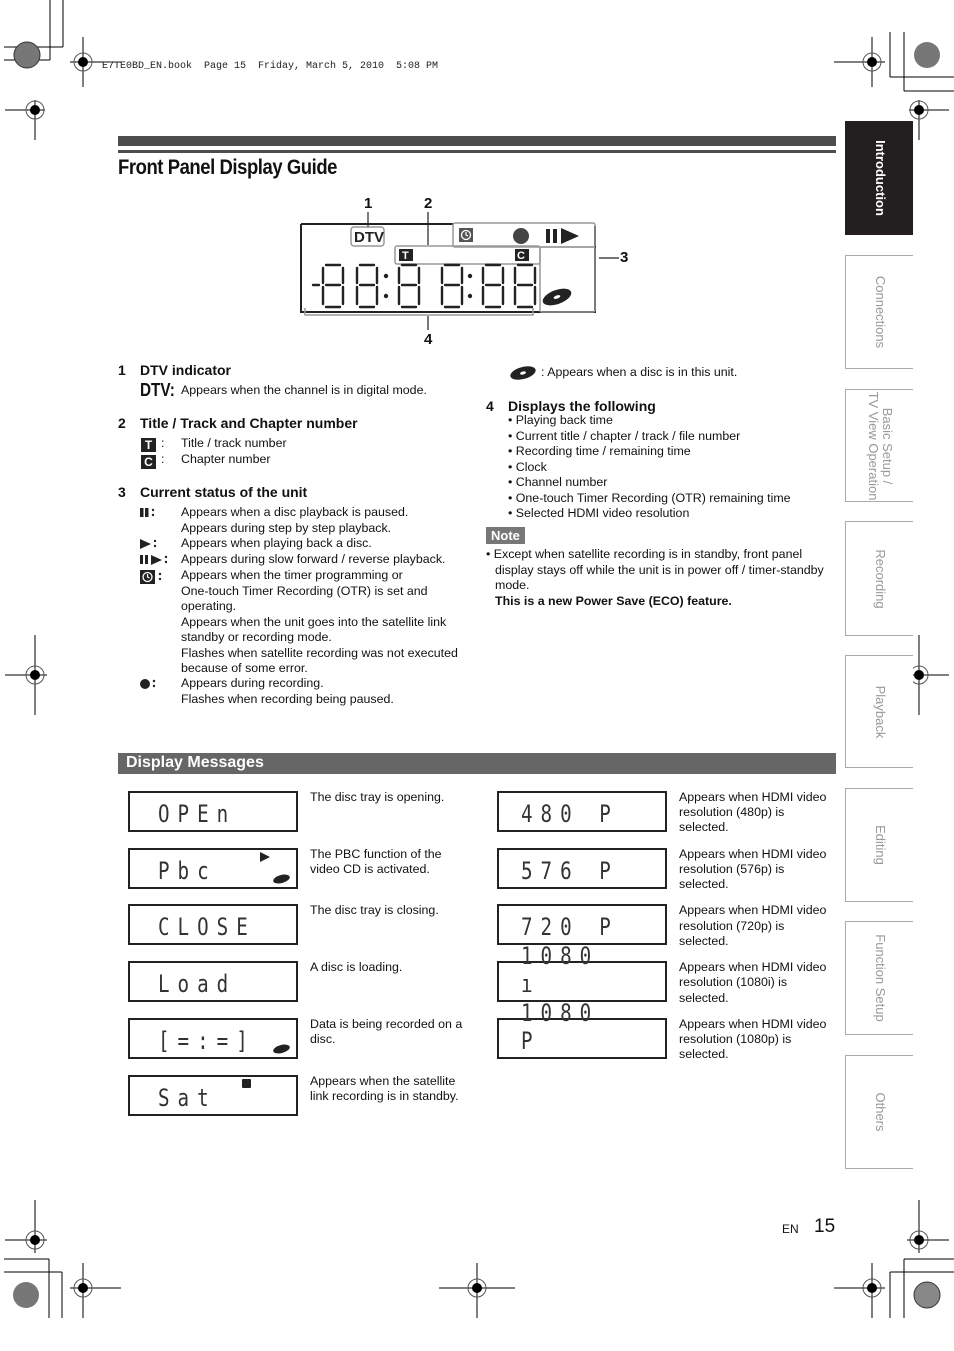  I want to click on tab-label: Basic Setup / TV View Operation, so click(880, 445).